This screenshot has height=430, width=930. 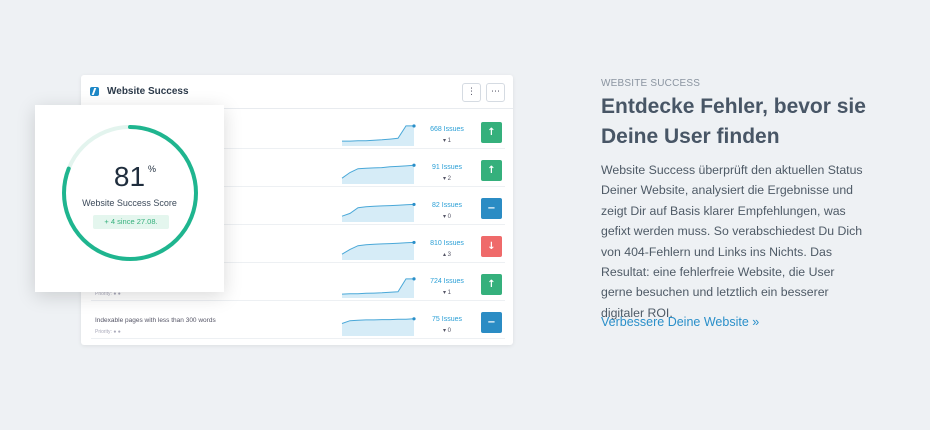 I want to click on improve-website-link: Verbessere Deine Website », so click(x=680, y=322).